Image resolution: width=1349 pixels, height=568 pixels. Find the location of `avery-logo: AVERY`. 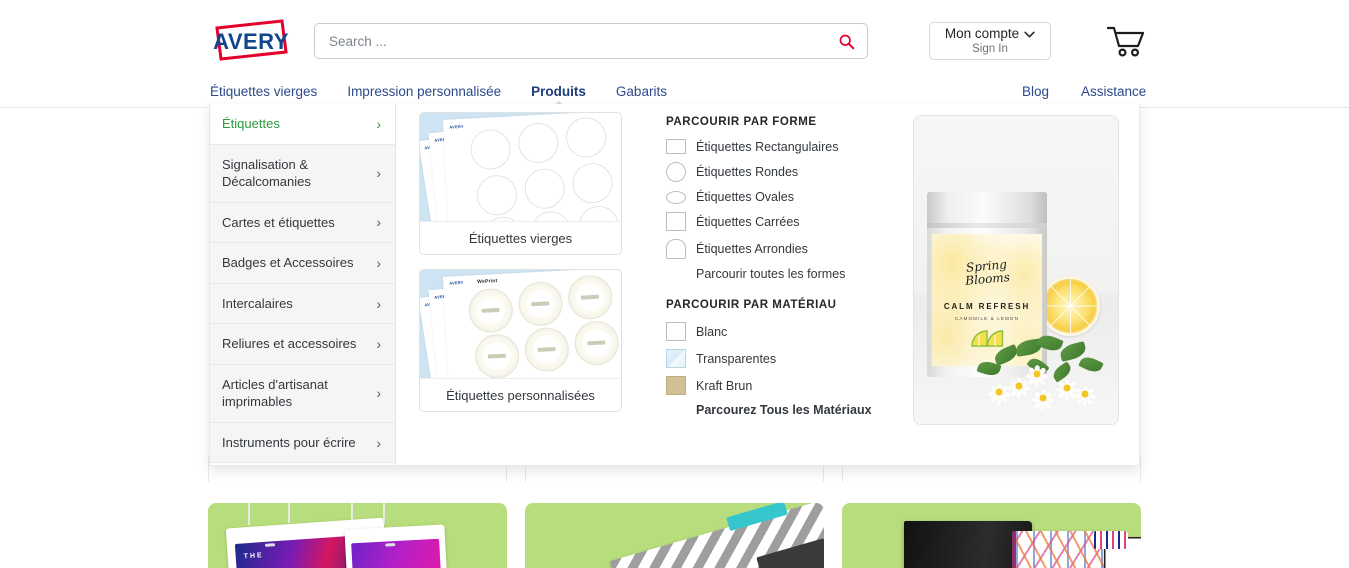

avery-logo: AVERY is located at coordinates (251, 41).